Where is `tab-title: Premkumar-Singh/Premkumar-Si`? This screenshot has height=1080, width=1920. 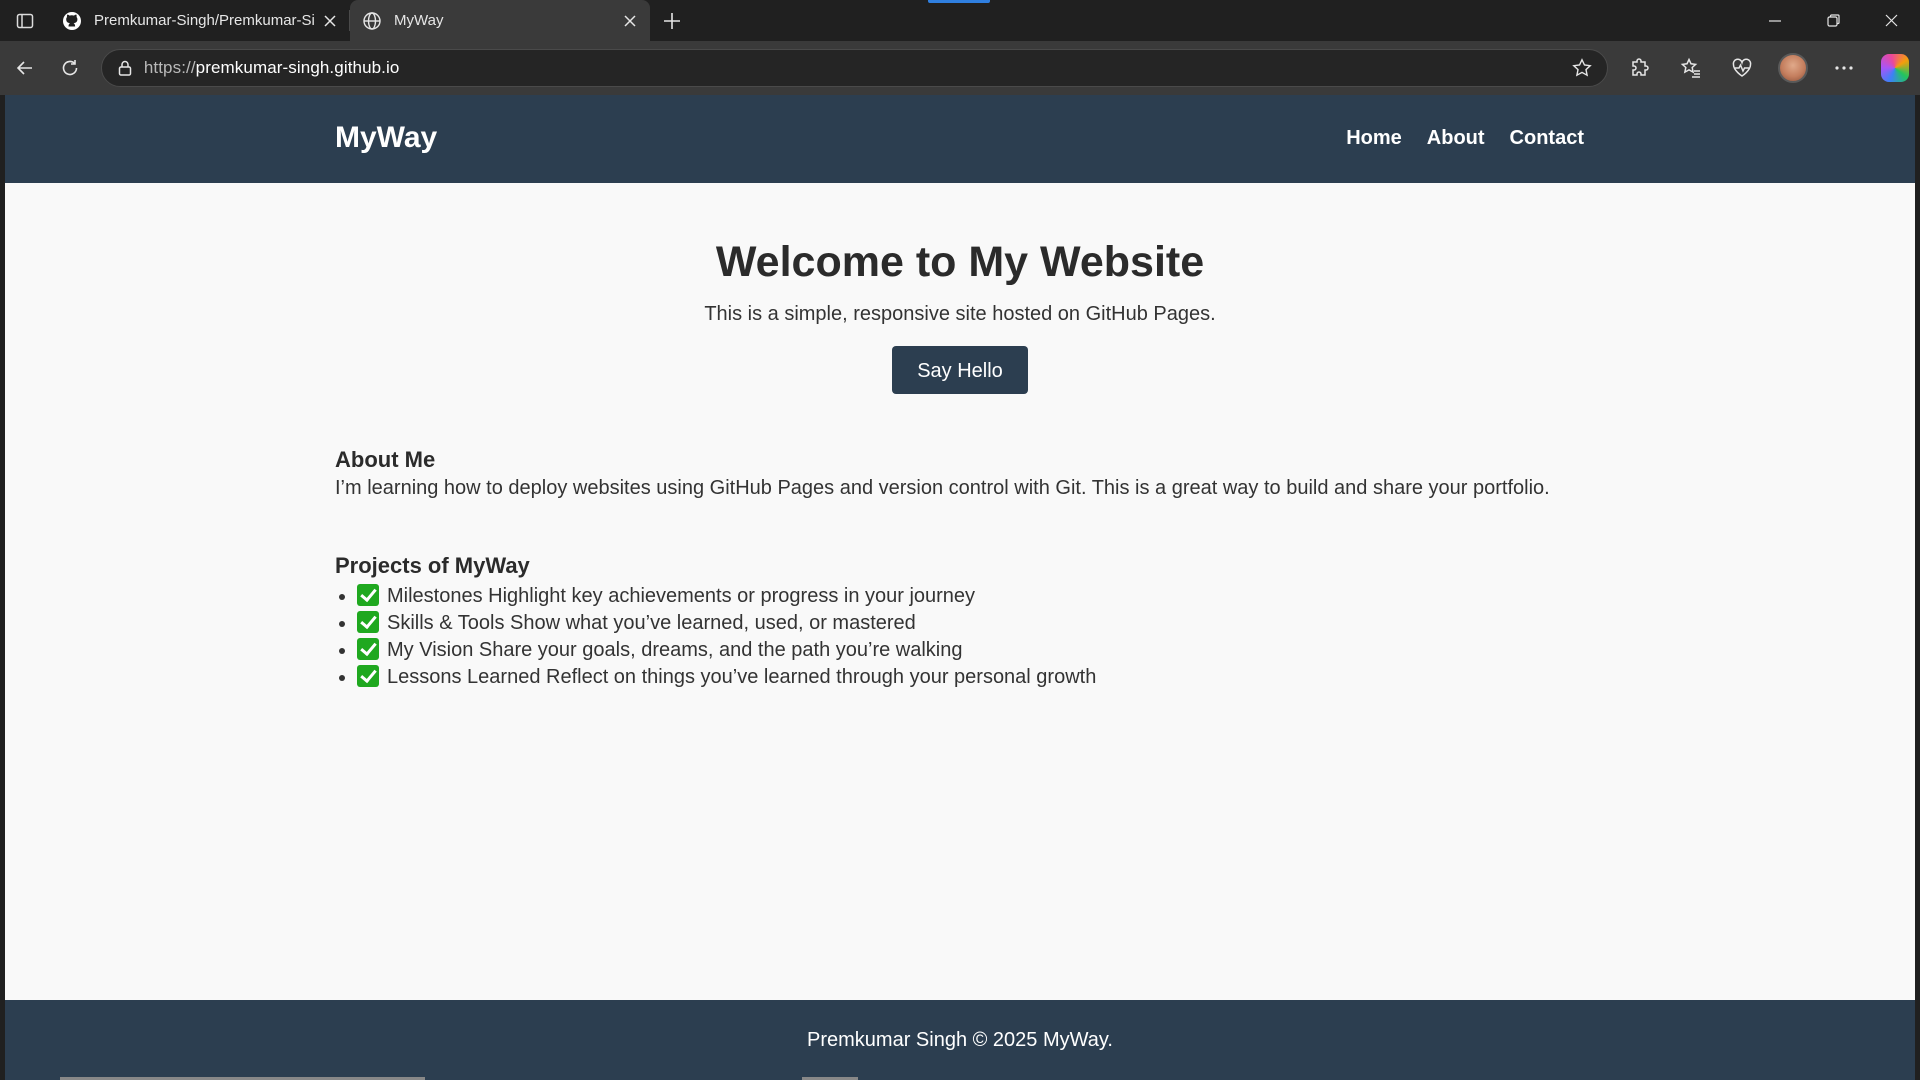
tab-title: Premkumar-Singh/Premkumar-Si is located at coordinates (204, 20).